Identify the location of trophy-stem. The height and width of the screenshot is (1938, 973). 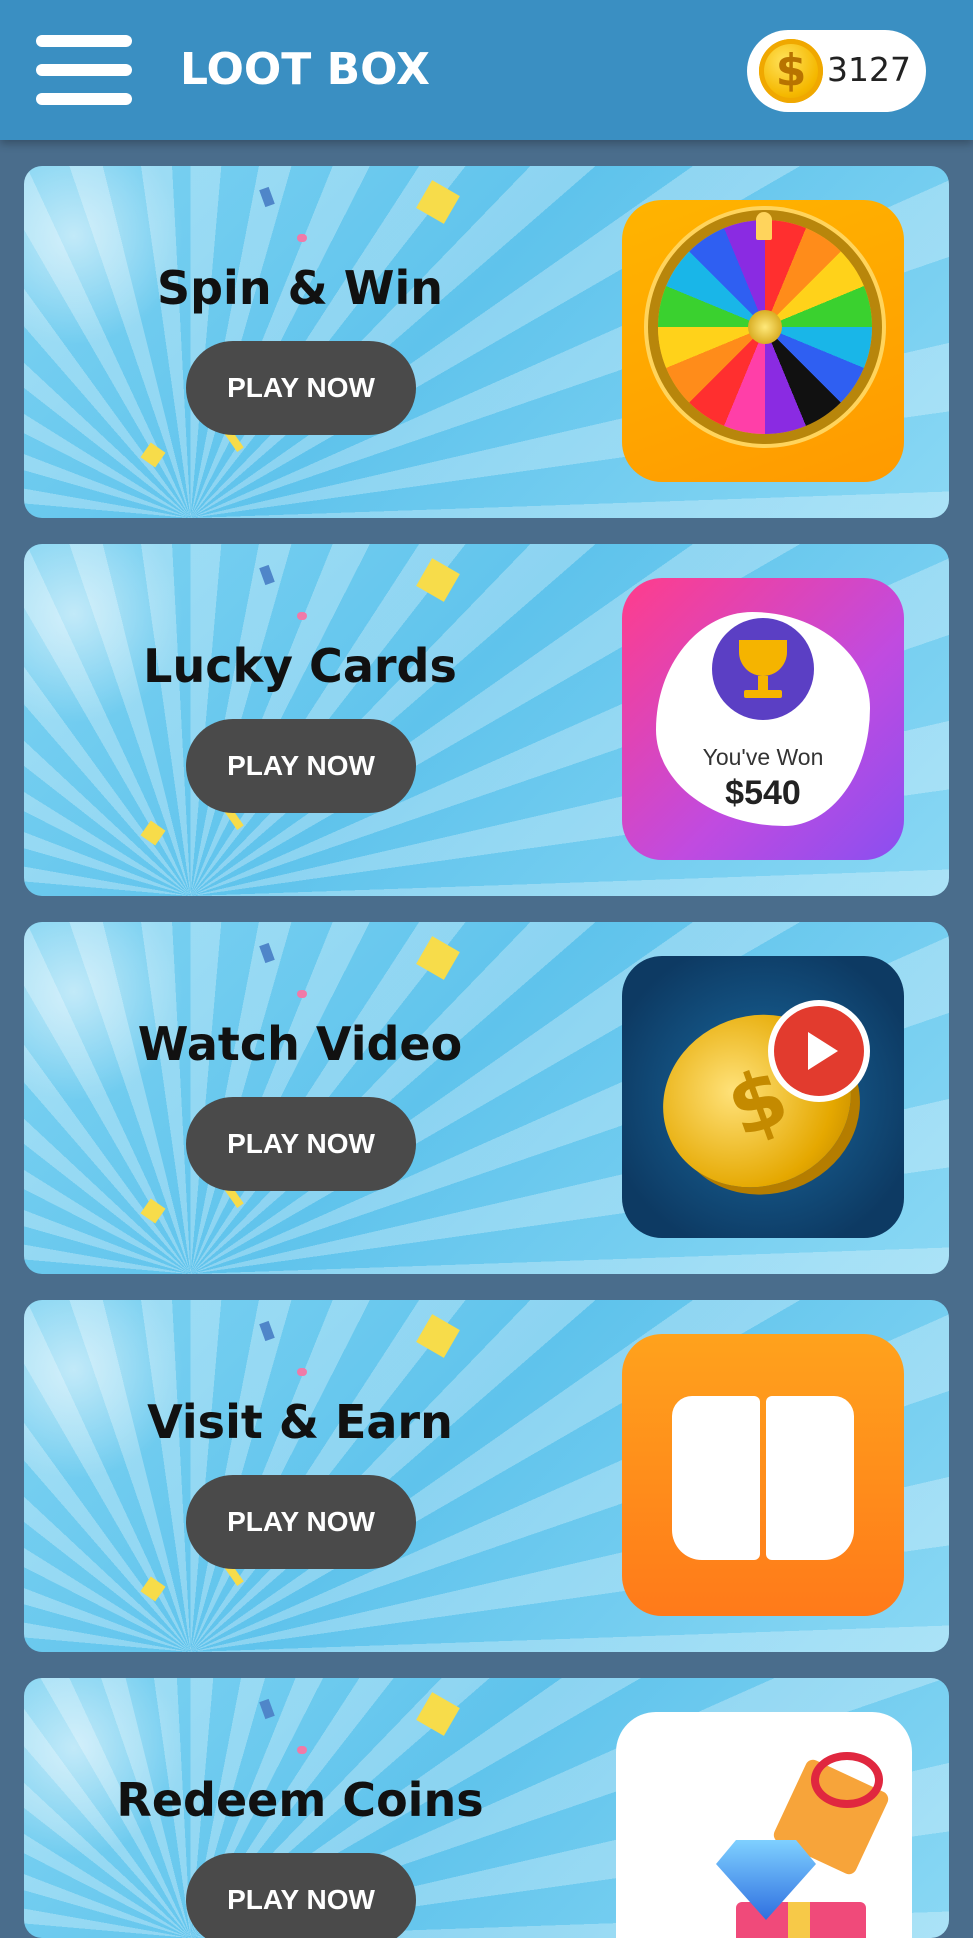
(763, 683).